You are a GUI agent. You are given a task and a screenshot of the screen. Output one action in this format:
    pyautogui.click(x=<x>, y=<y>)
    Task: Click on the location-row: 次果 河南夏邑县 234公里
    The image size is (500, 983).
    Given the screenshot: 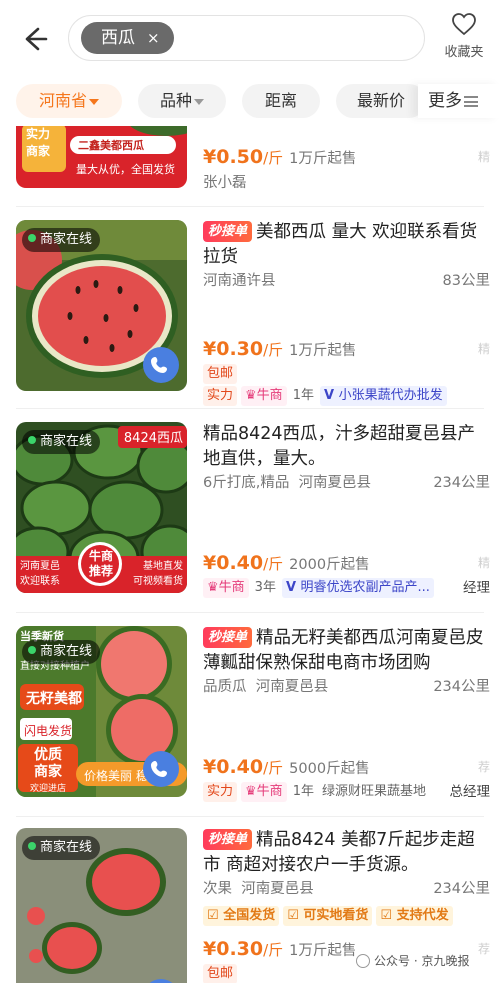 What is the action you would take?
    pyautogui.click(x=346, y=889)
    